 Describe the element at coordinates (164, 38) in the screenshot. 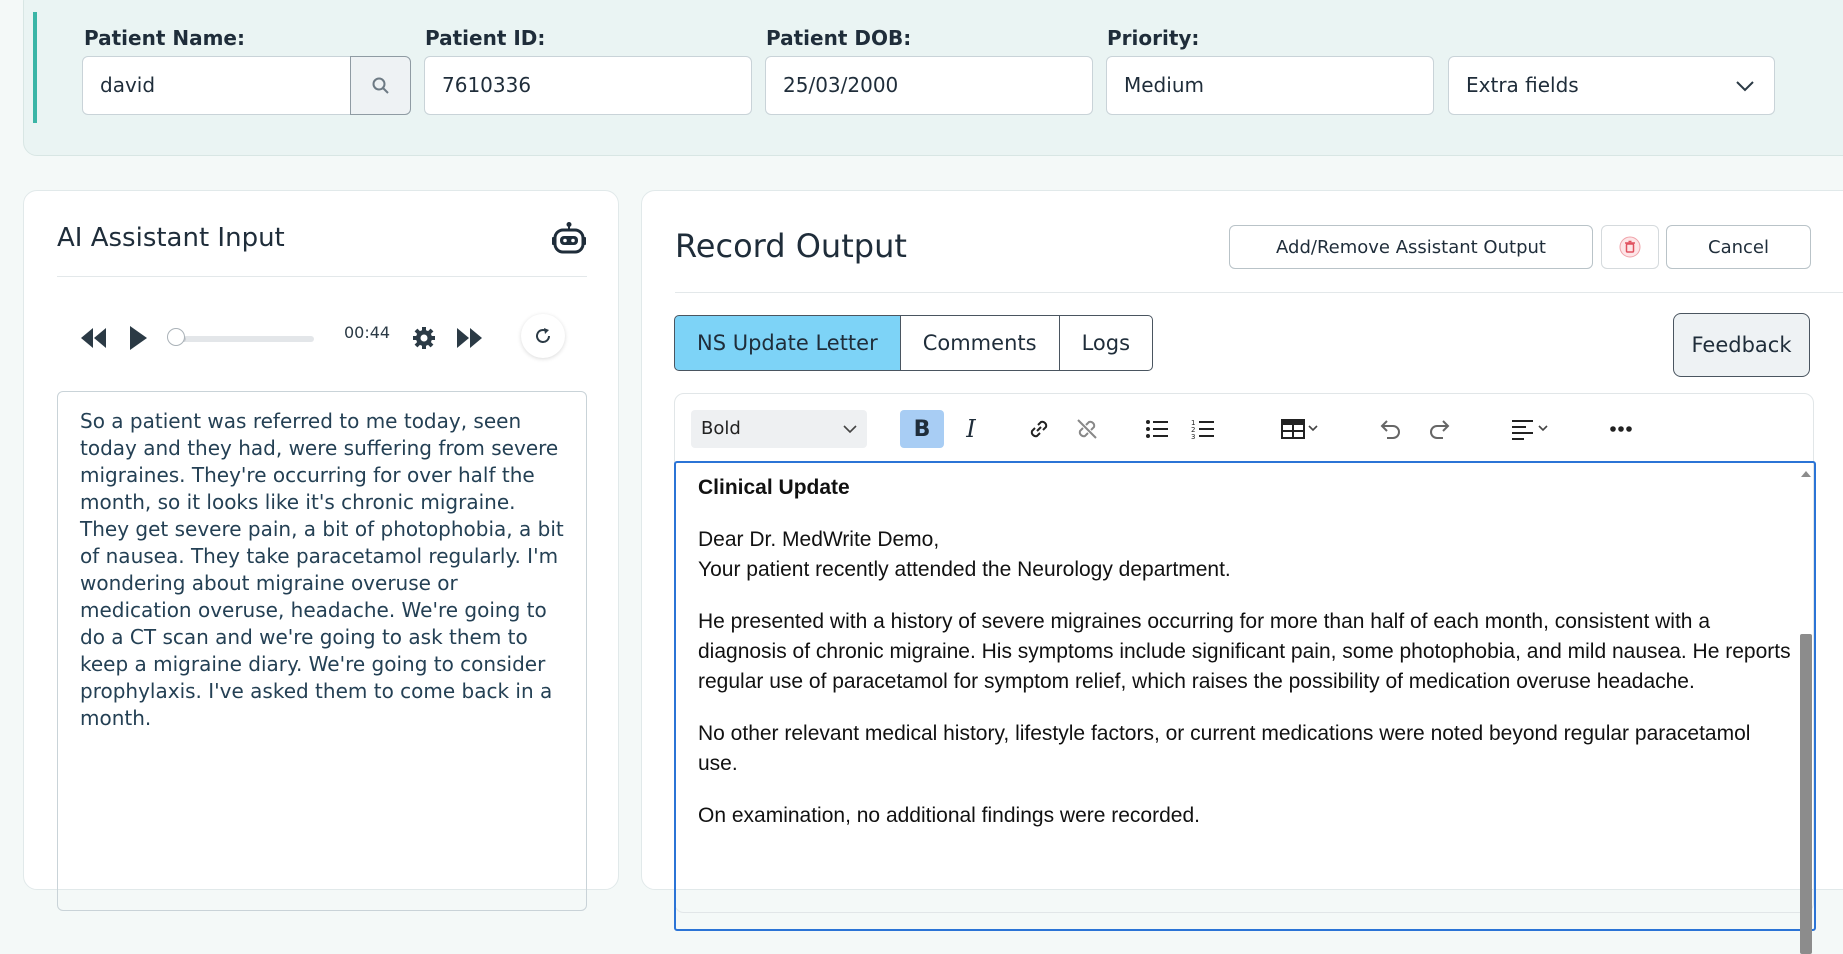

I see `patient-name-label: Patient Name:` at that location.